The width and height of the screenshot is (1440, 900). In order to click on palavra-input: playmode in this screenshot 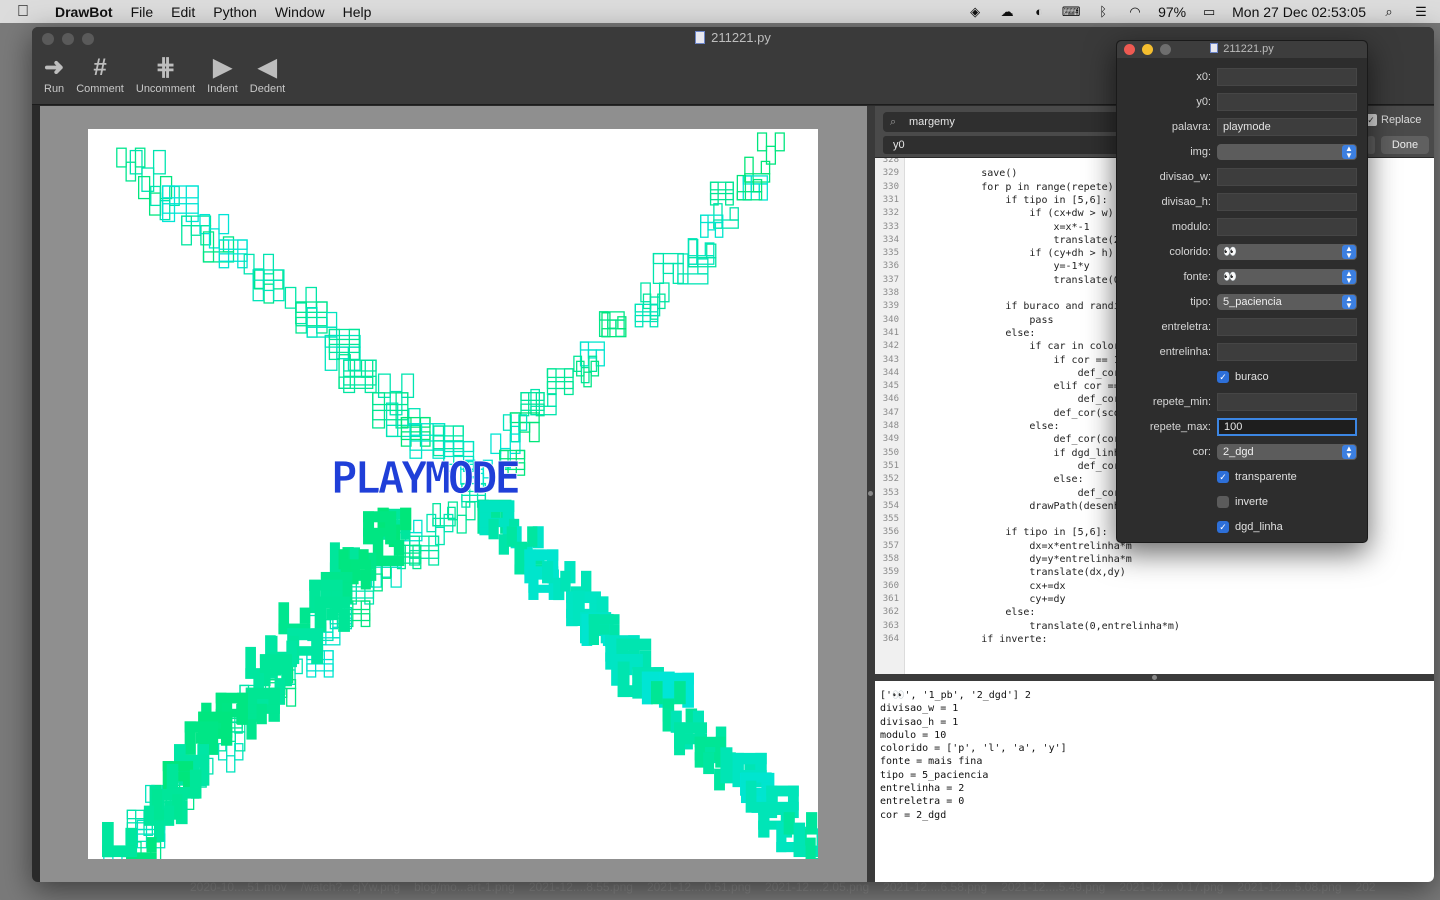, I will do `click(1287, 127)`.